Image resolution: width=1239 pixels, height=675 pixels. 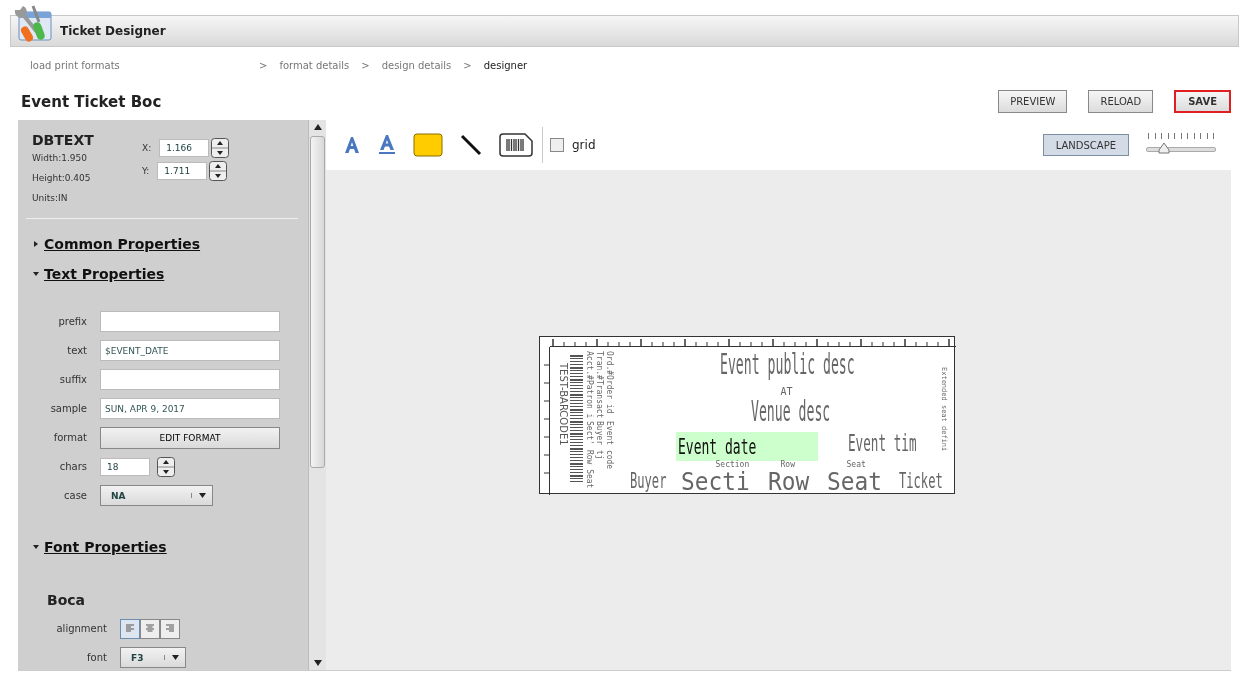 I want to click on align-right-button, so click(x=170, y=628).